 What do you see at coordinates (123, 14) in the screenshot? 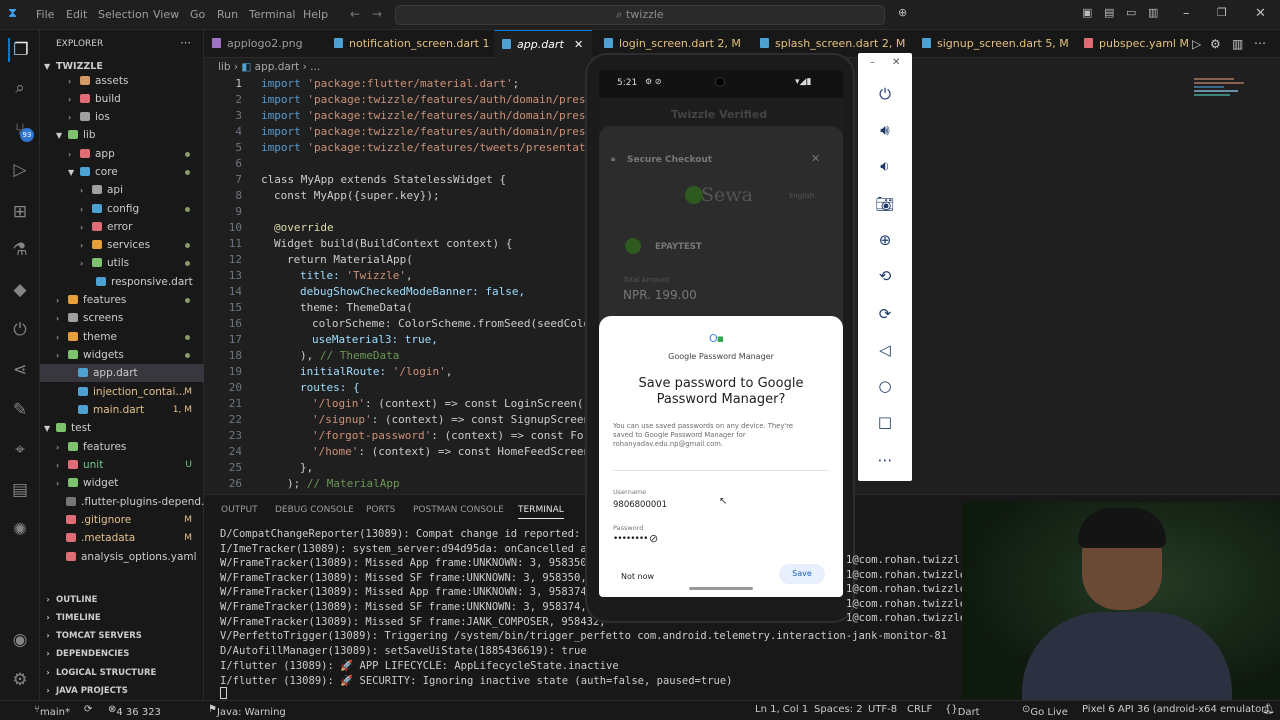
I see `menu-selection: Selection` at bounding box center [123, 14].